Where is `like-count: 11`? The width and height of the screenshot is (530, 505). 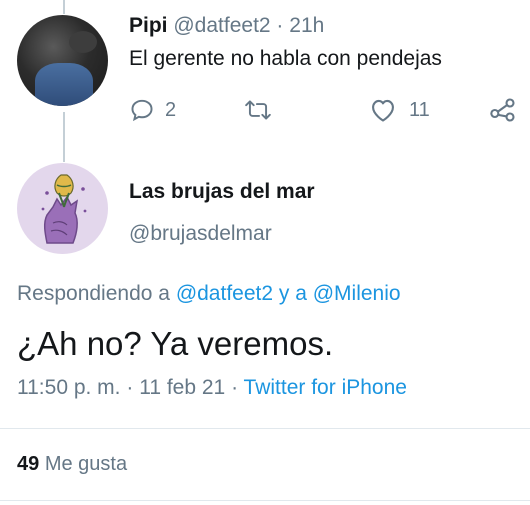
like-count: 11 is located at coordinates (419, 109).